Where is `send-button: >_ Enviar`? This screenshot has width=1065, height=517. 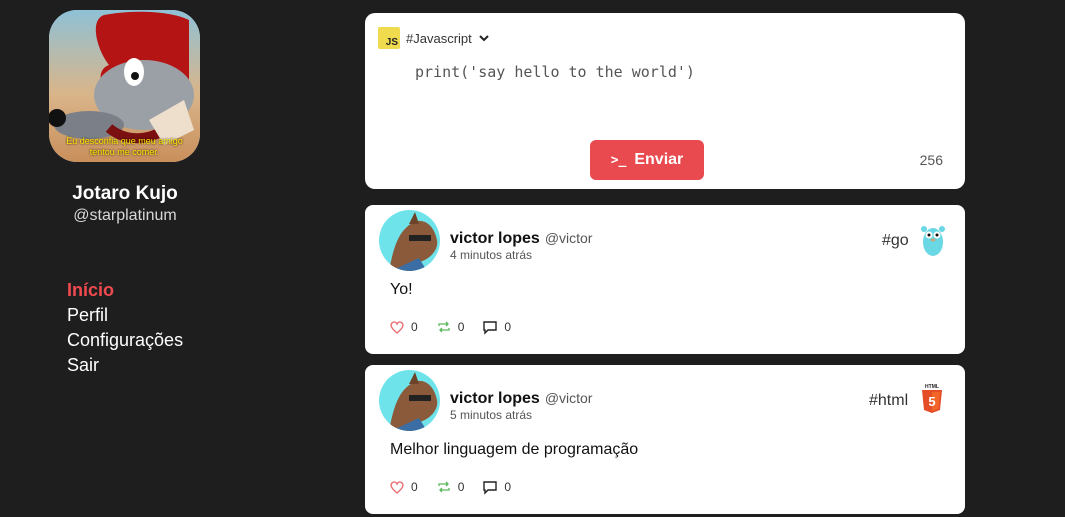
send-button: >_ Enviar is located at coordinates (647, 160).